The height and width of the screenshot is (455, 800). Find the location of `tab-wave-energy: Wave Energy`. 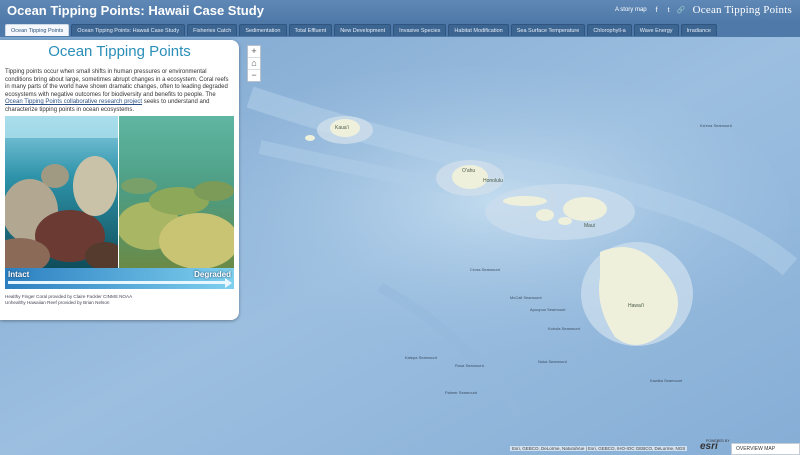

tab-wave-energy: Wave Energy is located at coordinates (656, 30).